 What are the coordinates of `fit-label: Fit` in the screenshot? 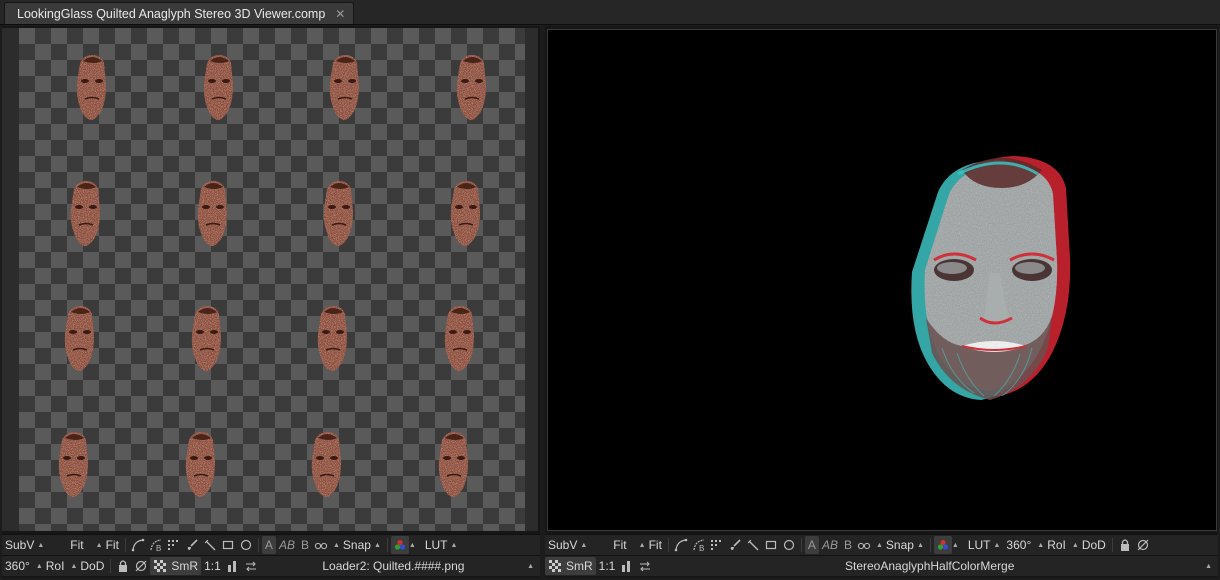 It's located at (77, 545).